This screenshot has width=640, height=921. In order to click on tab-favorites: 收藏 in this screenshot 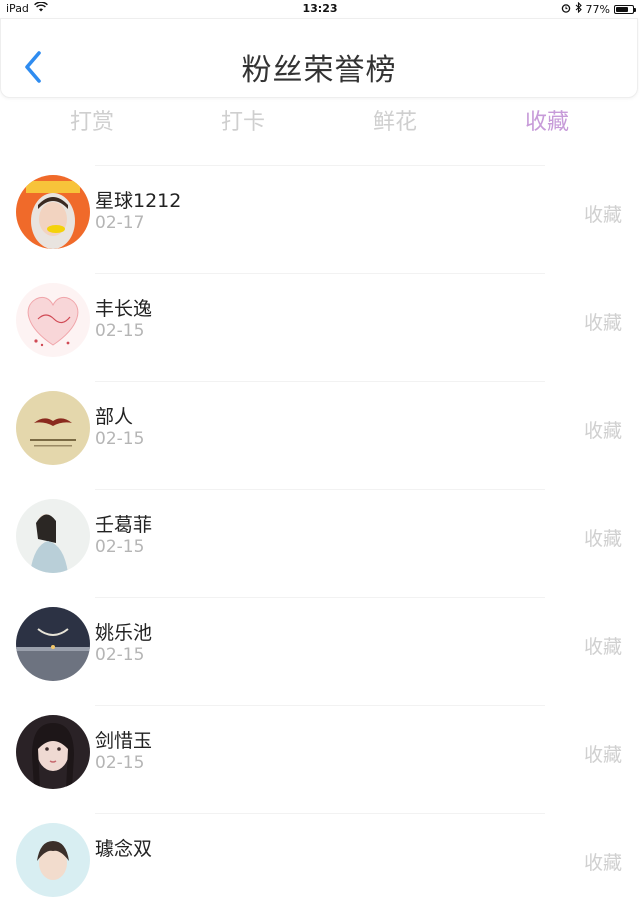, I will do `click(547, 120)`.